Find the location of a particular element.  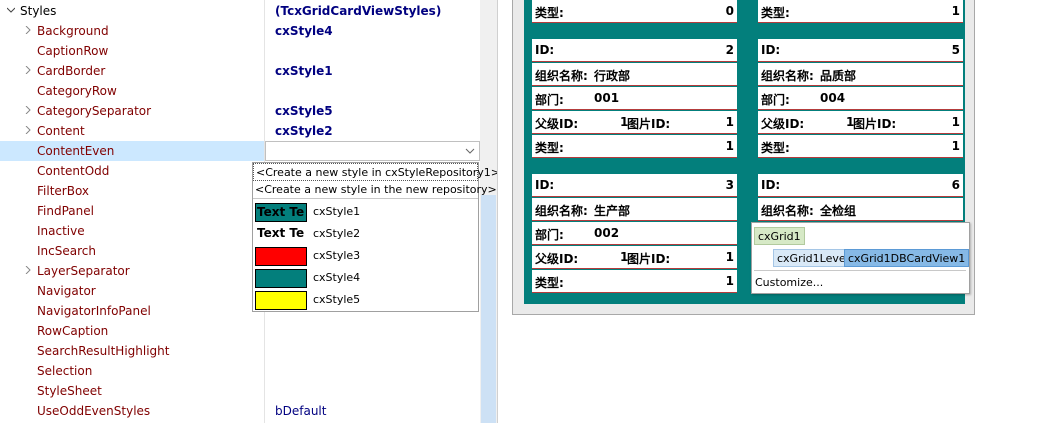

property-row-styles: Styles (TcxGridCardViewStyles) is located at coordinates (240, 11).